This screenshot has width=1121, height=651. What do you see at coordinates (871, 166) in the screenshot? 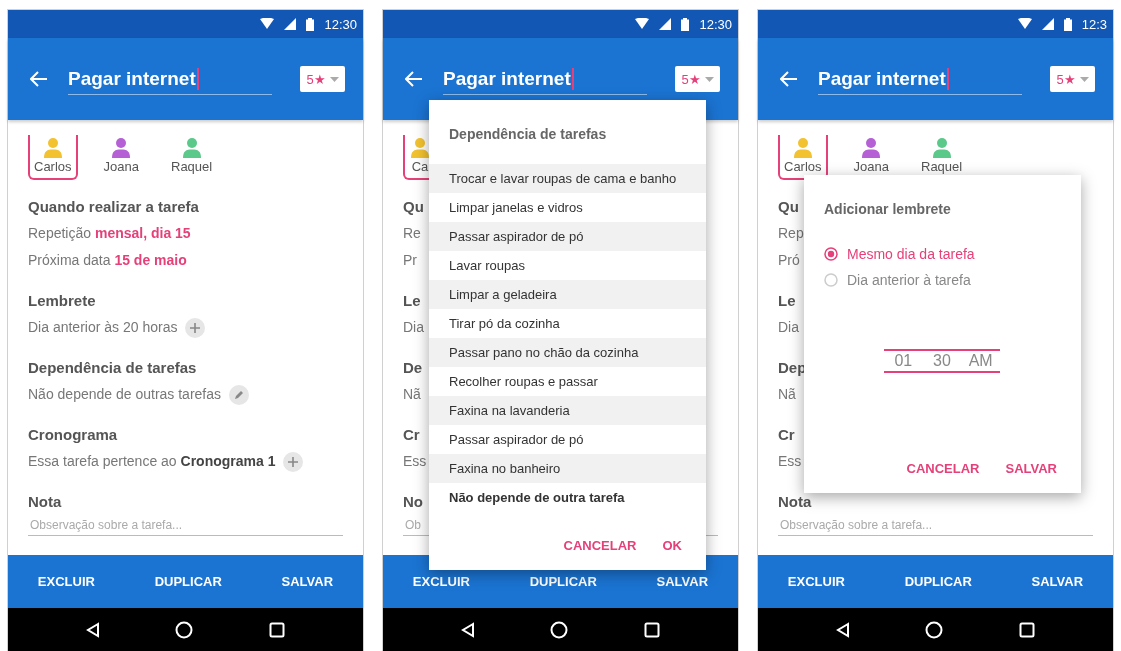
I see `assignee-name: Joana` at bounding box center [871, 166].